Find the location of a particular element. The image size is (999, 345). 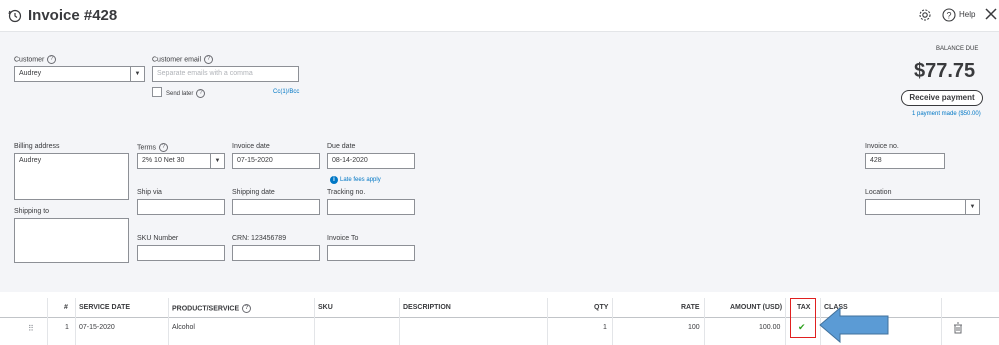

due-date-input: 08-14-2020 is located at coordinates (371, 161).